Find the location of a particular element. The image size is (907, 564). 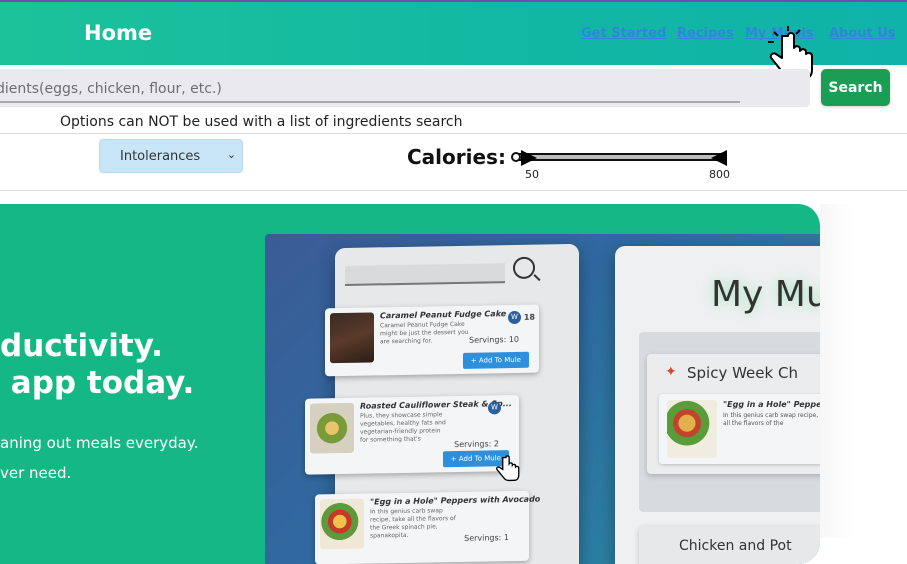

intolerances-select: Intolerances ⌄ is located at coordinates (171, 156).